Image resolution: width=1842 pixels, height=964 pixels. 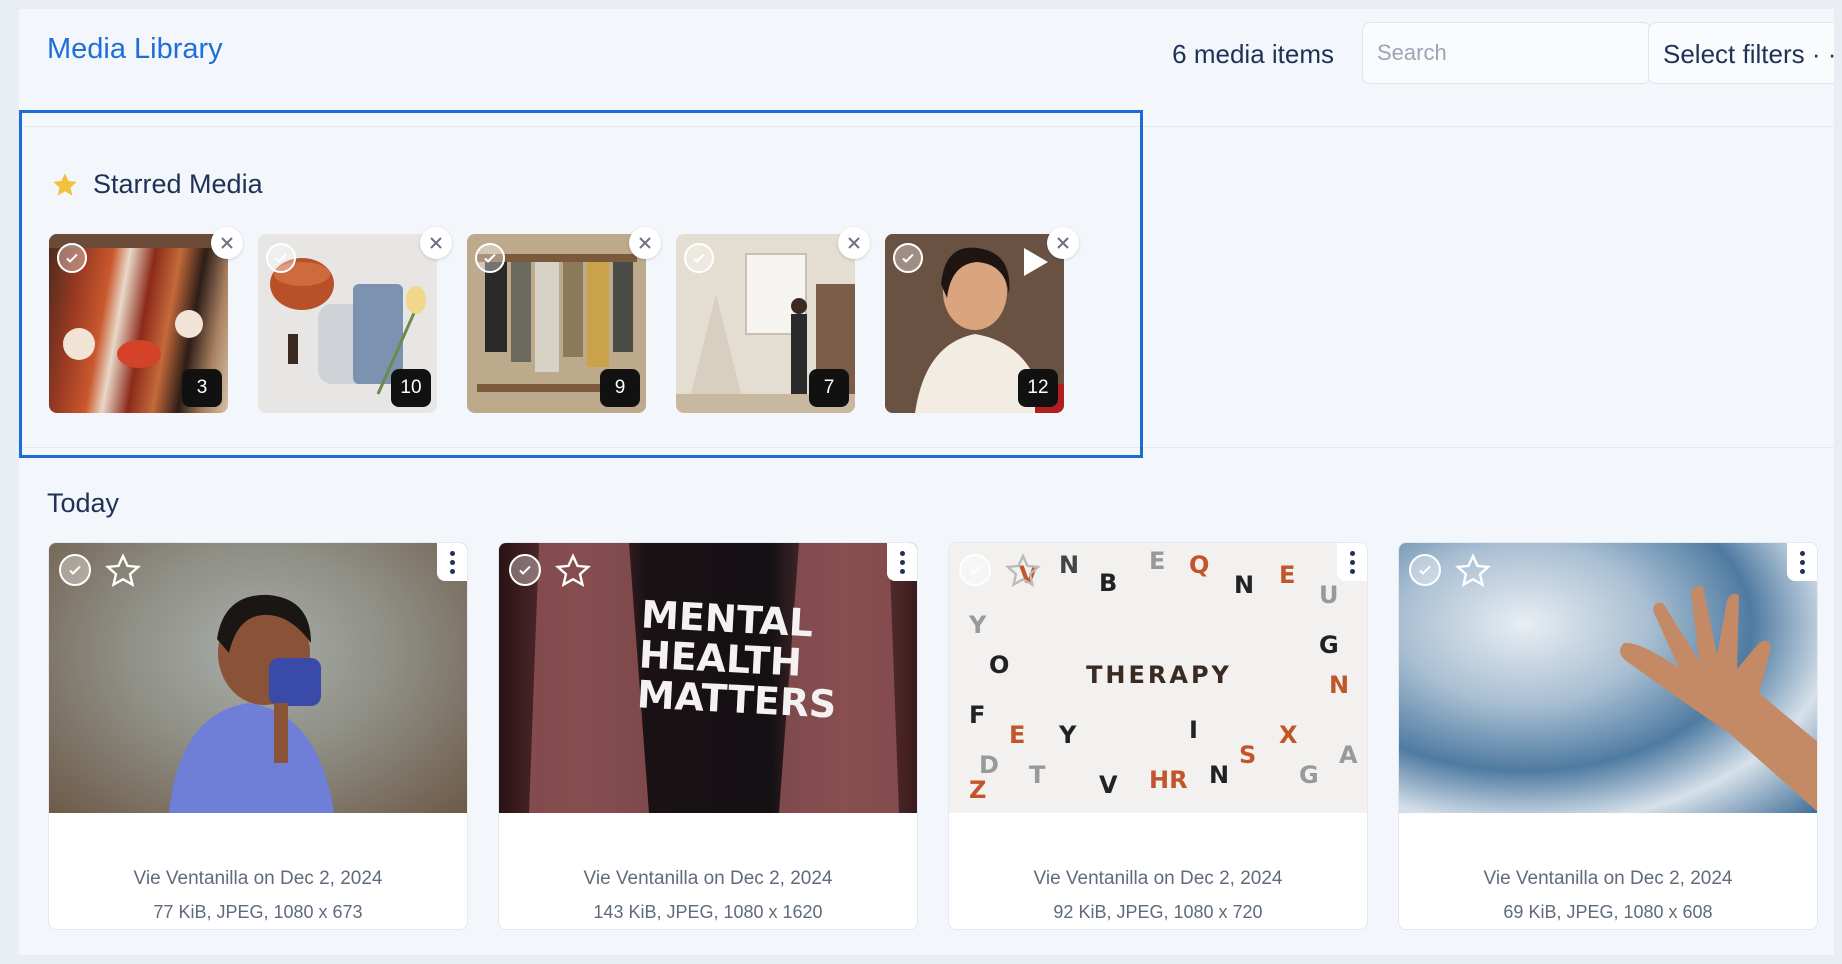 What do you see at coordinates (1037, 775) in the screenshot?
I see `svg-text: T` at bounding box center [1037, 775].